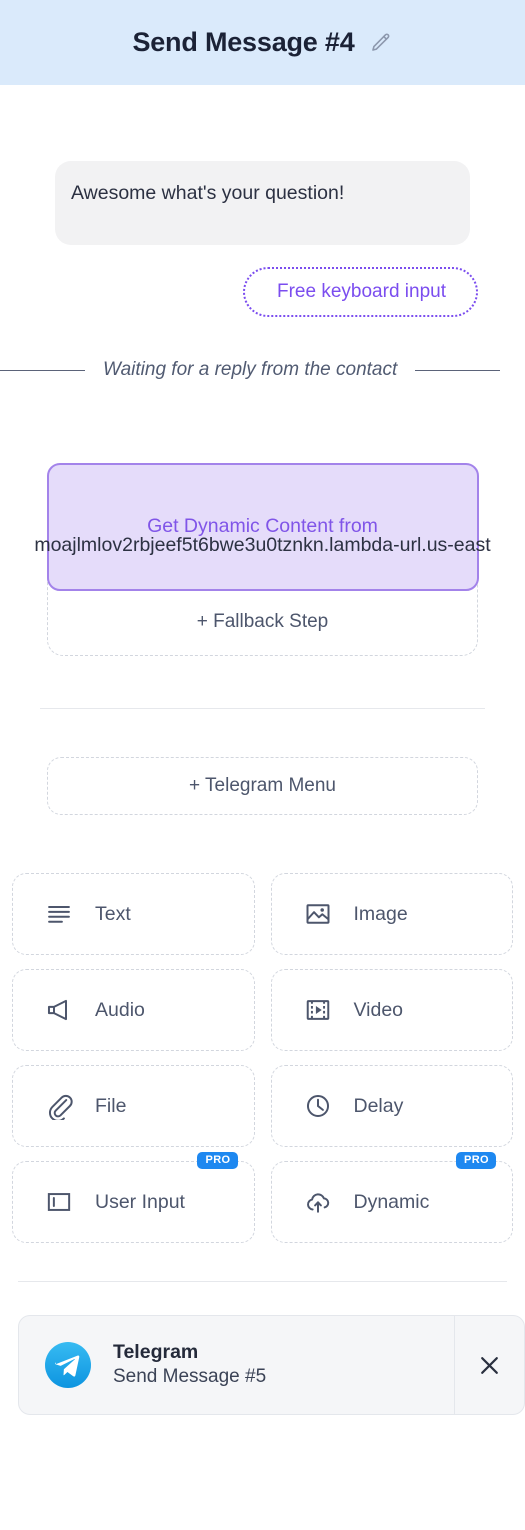 Image resolution: width=525 pixels, height=1530 pixels. Describe the element at coordinates (318, 1202) in the screenshot. I see `cloud-upload-icon` at that location.